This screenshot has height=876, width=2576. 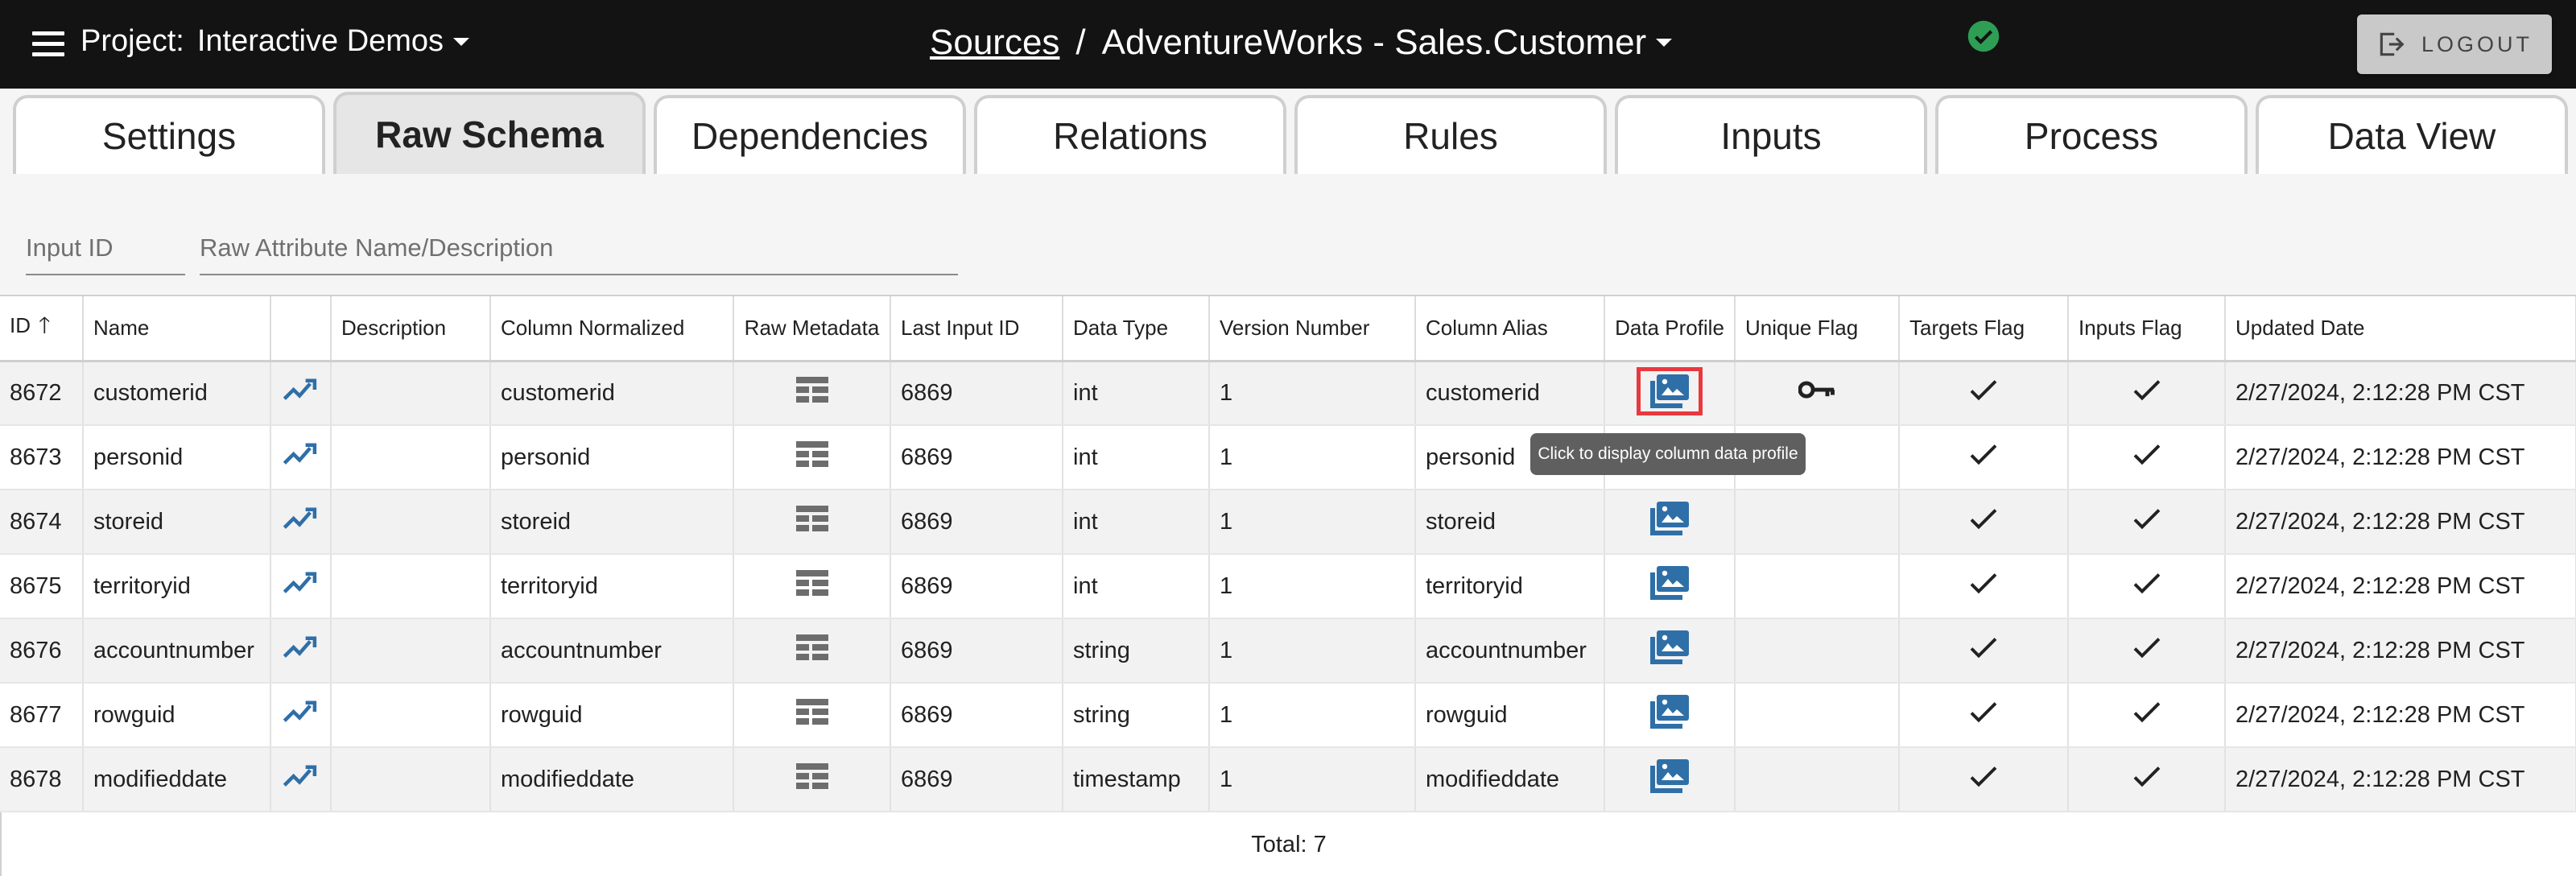 What do you see at coordinates (489, 133) in the screenshot?
I see `tab-raw-schema: Raw Schema` at bounding box center [489, 133].